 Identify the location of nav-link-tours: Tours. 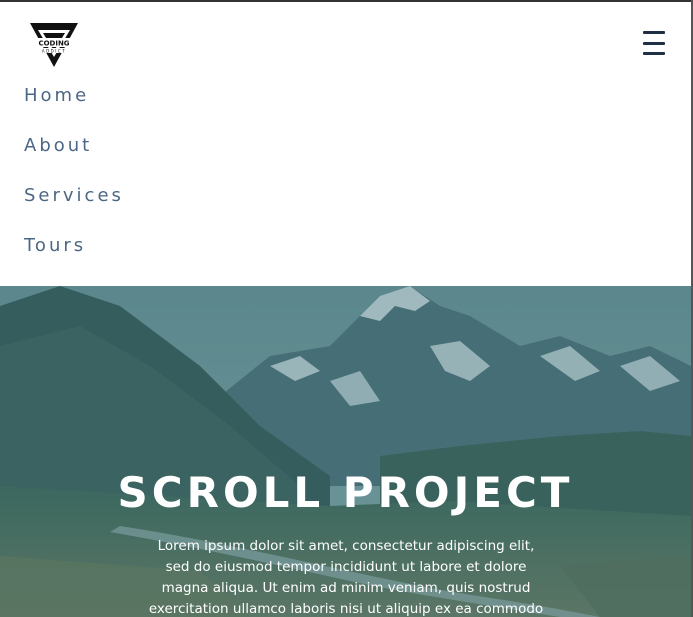
(55, 246).